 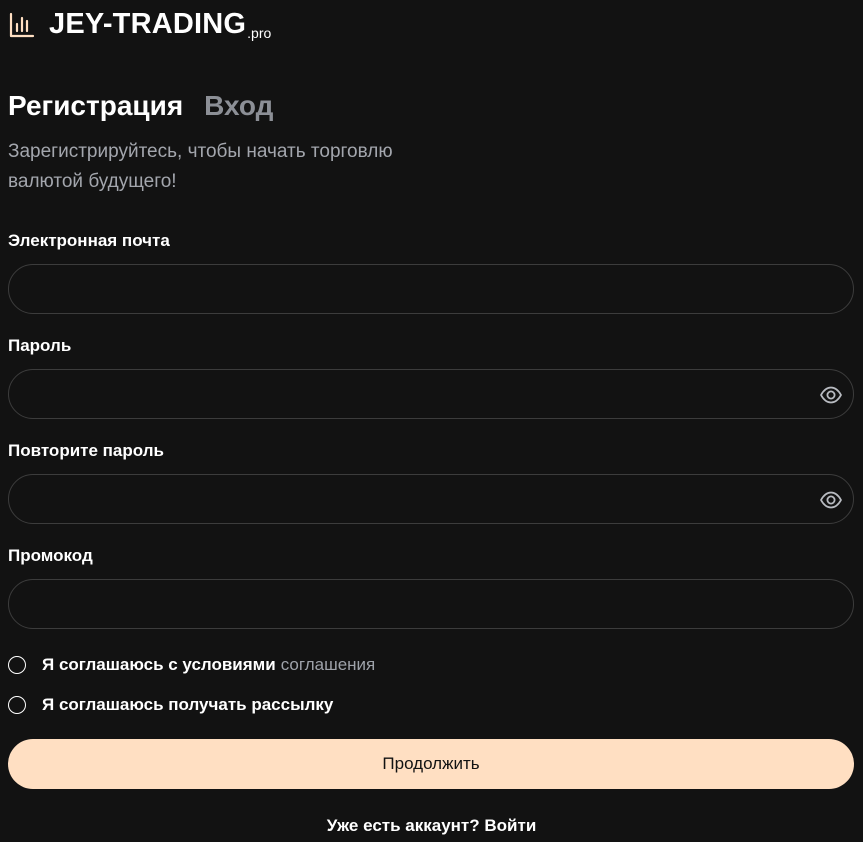 I want to click on password-repeat-field-wrapper, so click(x=431, y=499).